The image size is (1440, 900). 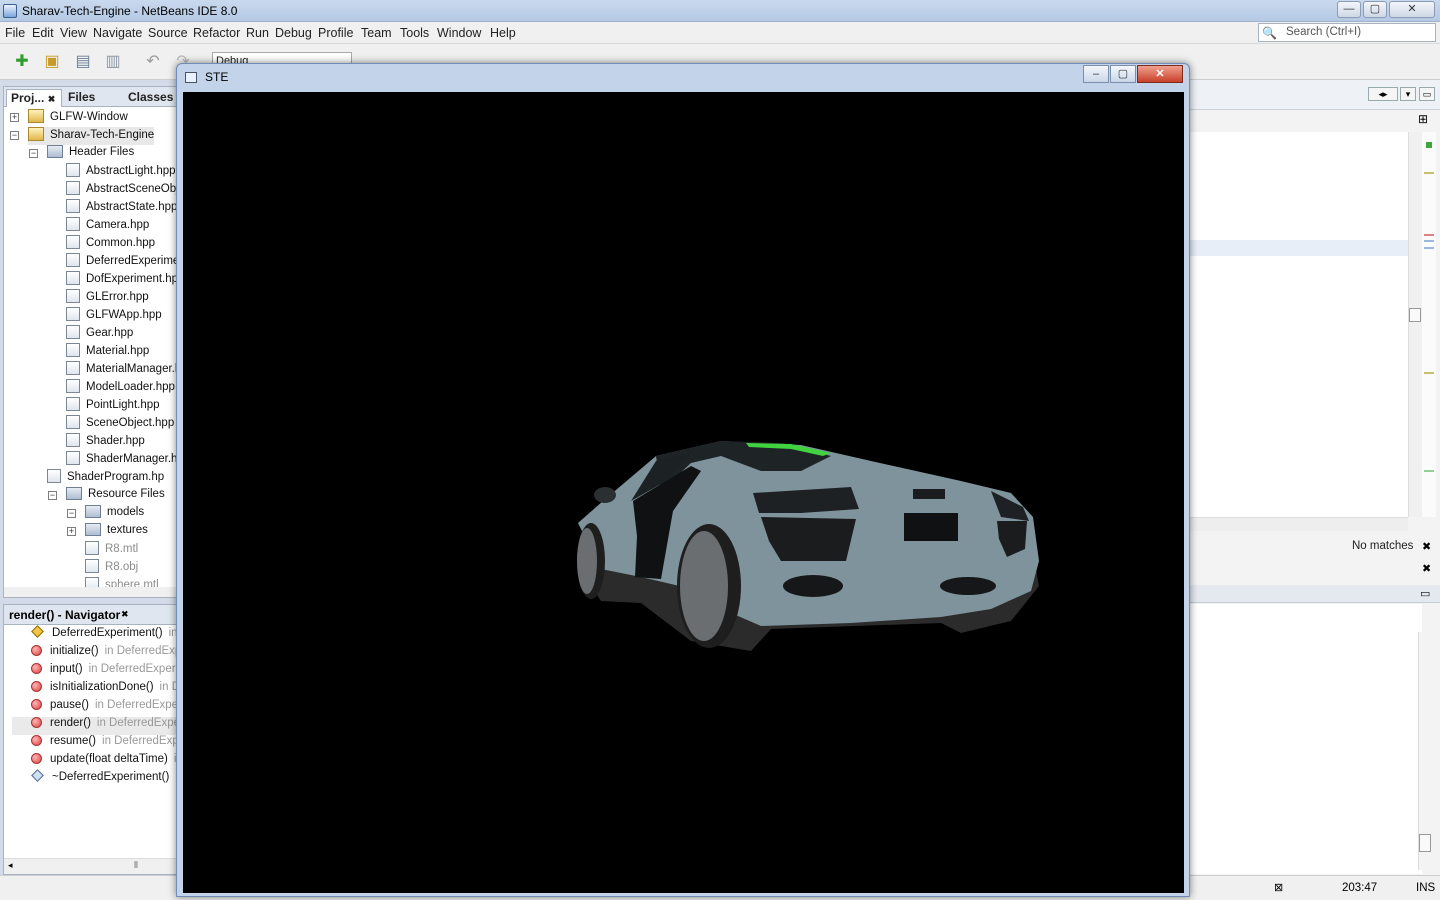 What do you see at coordinates (1425, 593) in the screenshot?
I see `minimize-output-icon: ▭` at bounding box center [1425, 593].